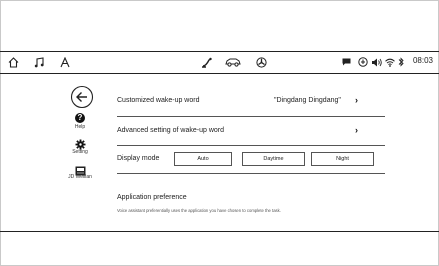  Describe the element at coordinates (203, 159) in the screenshot. I see `display-mode-auto-button: Auto` at that location.